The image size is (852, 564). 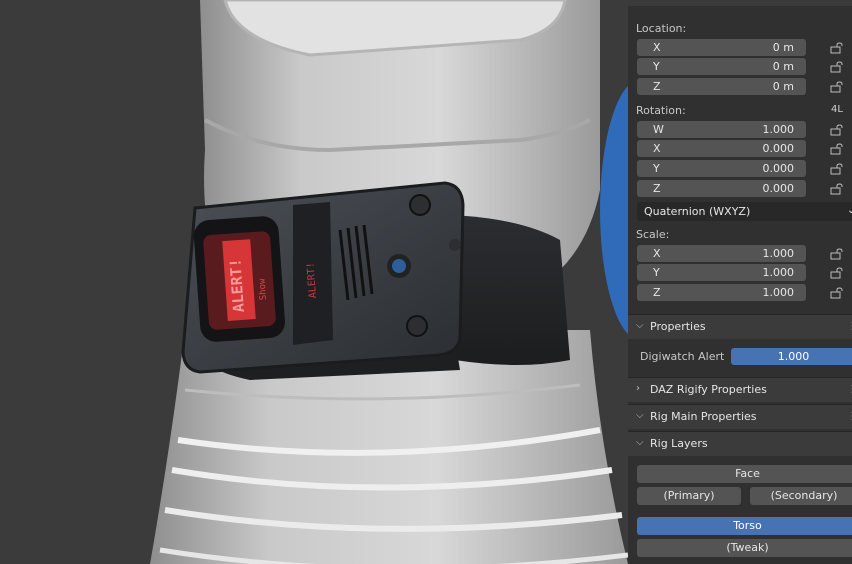 I want to click on daz-rigify-section-header: › DAZ Rigify Properties ⋮, so click(x=740, y=389).